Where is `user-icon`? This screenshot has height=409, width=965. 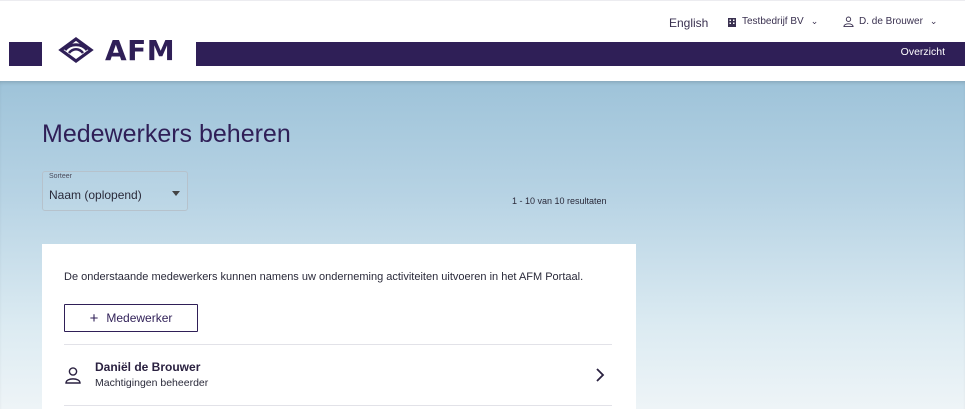
user-icon is located at coordinates (848, 21).